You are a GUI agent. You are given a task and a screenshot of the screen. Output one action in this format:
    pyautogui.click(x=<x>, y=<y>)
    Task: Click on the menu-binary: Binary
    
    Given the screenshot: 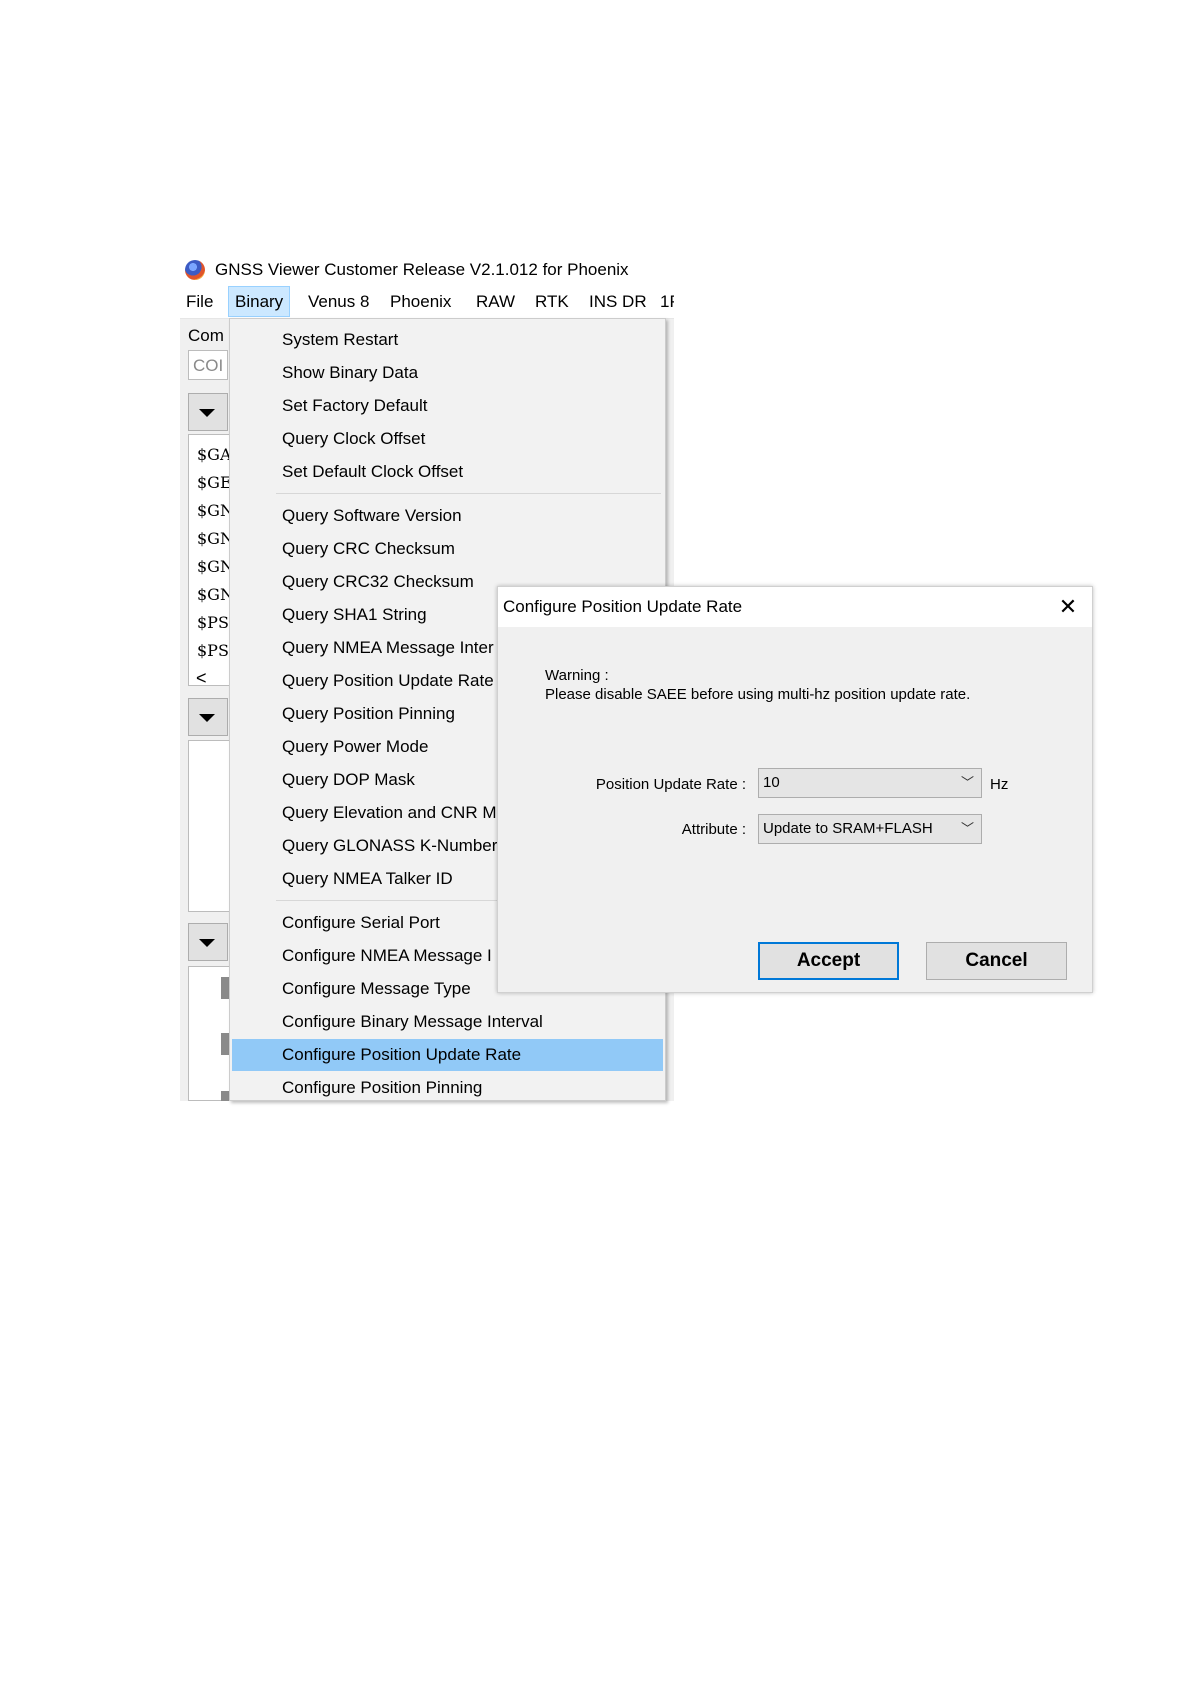 What is the action you would take?
    pyautogui.click(x=259, y=301)
    